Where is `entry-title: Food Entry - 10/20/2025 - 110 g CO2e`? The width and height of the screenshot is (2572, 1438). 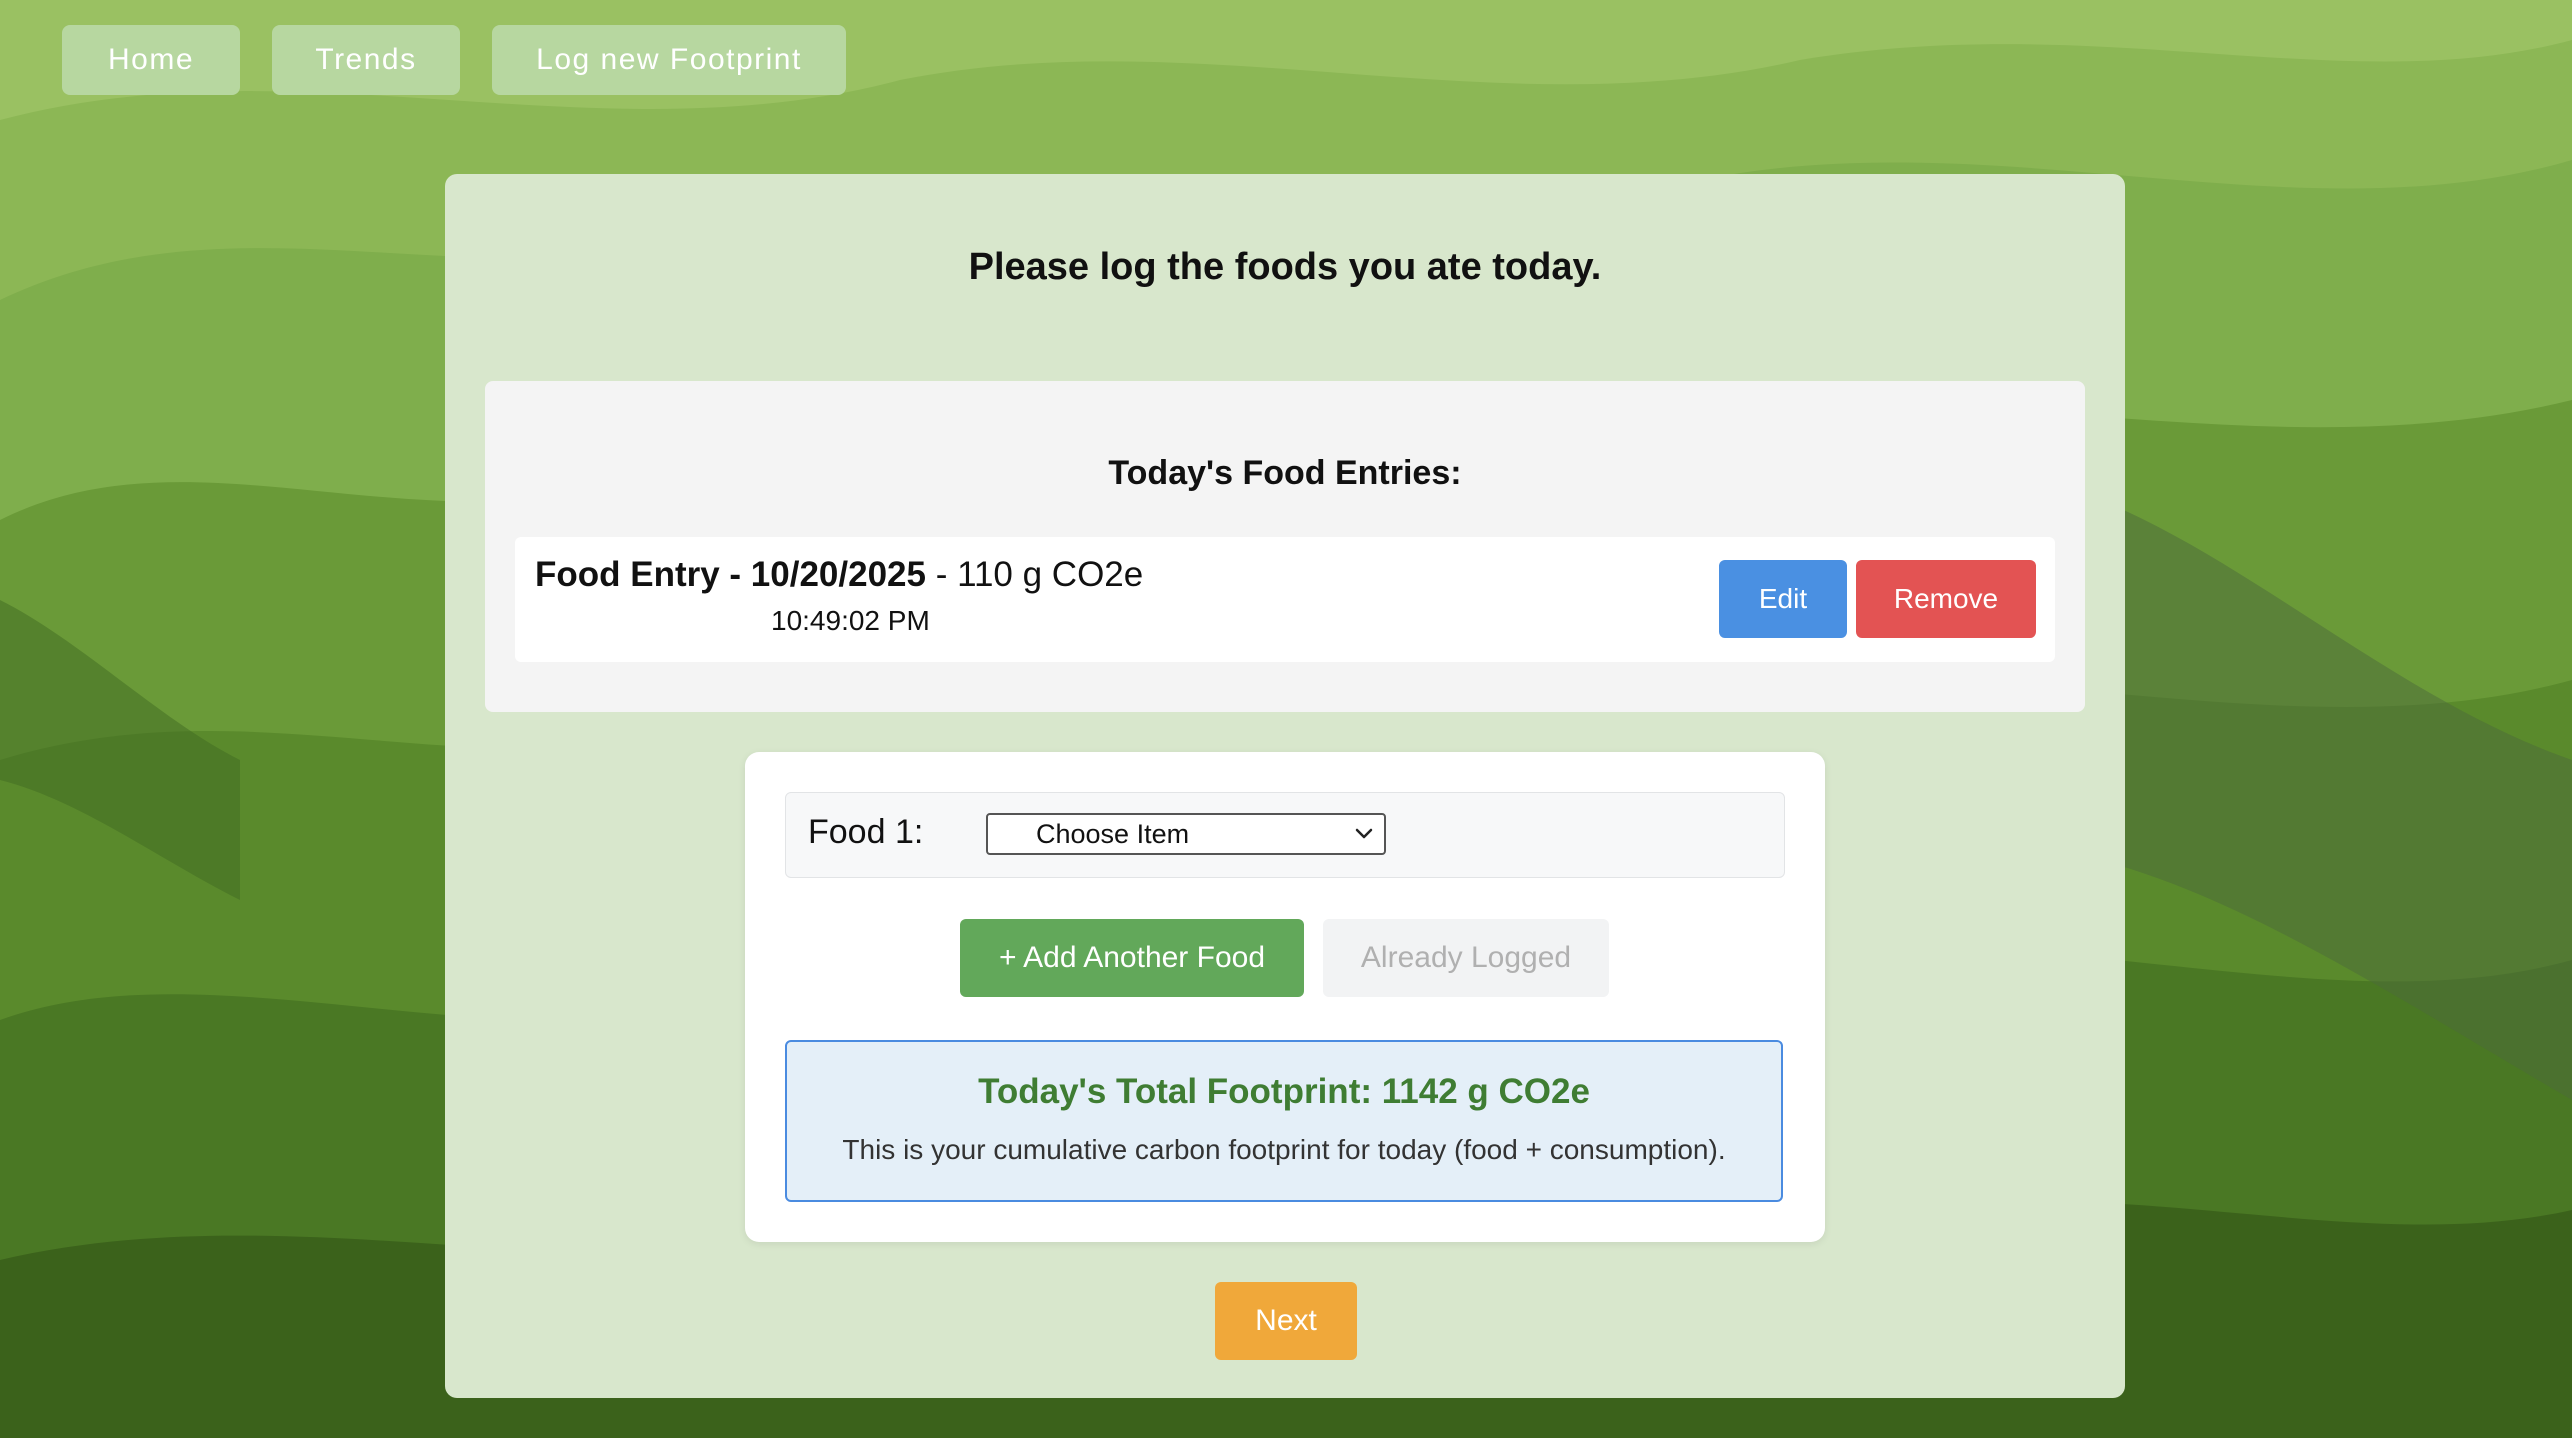
entry-title: Food Entry - 10/20/2025 - 110 g CO2e is located at coordinates (839, 575).